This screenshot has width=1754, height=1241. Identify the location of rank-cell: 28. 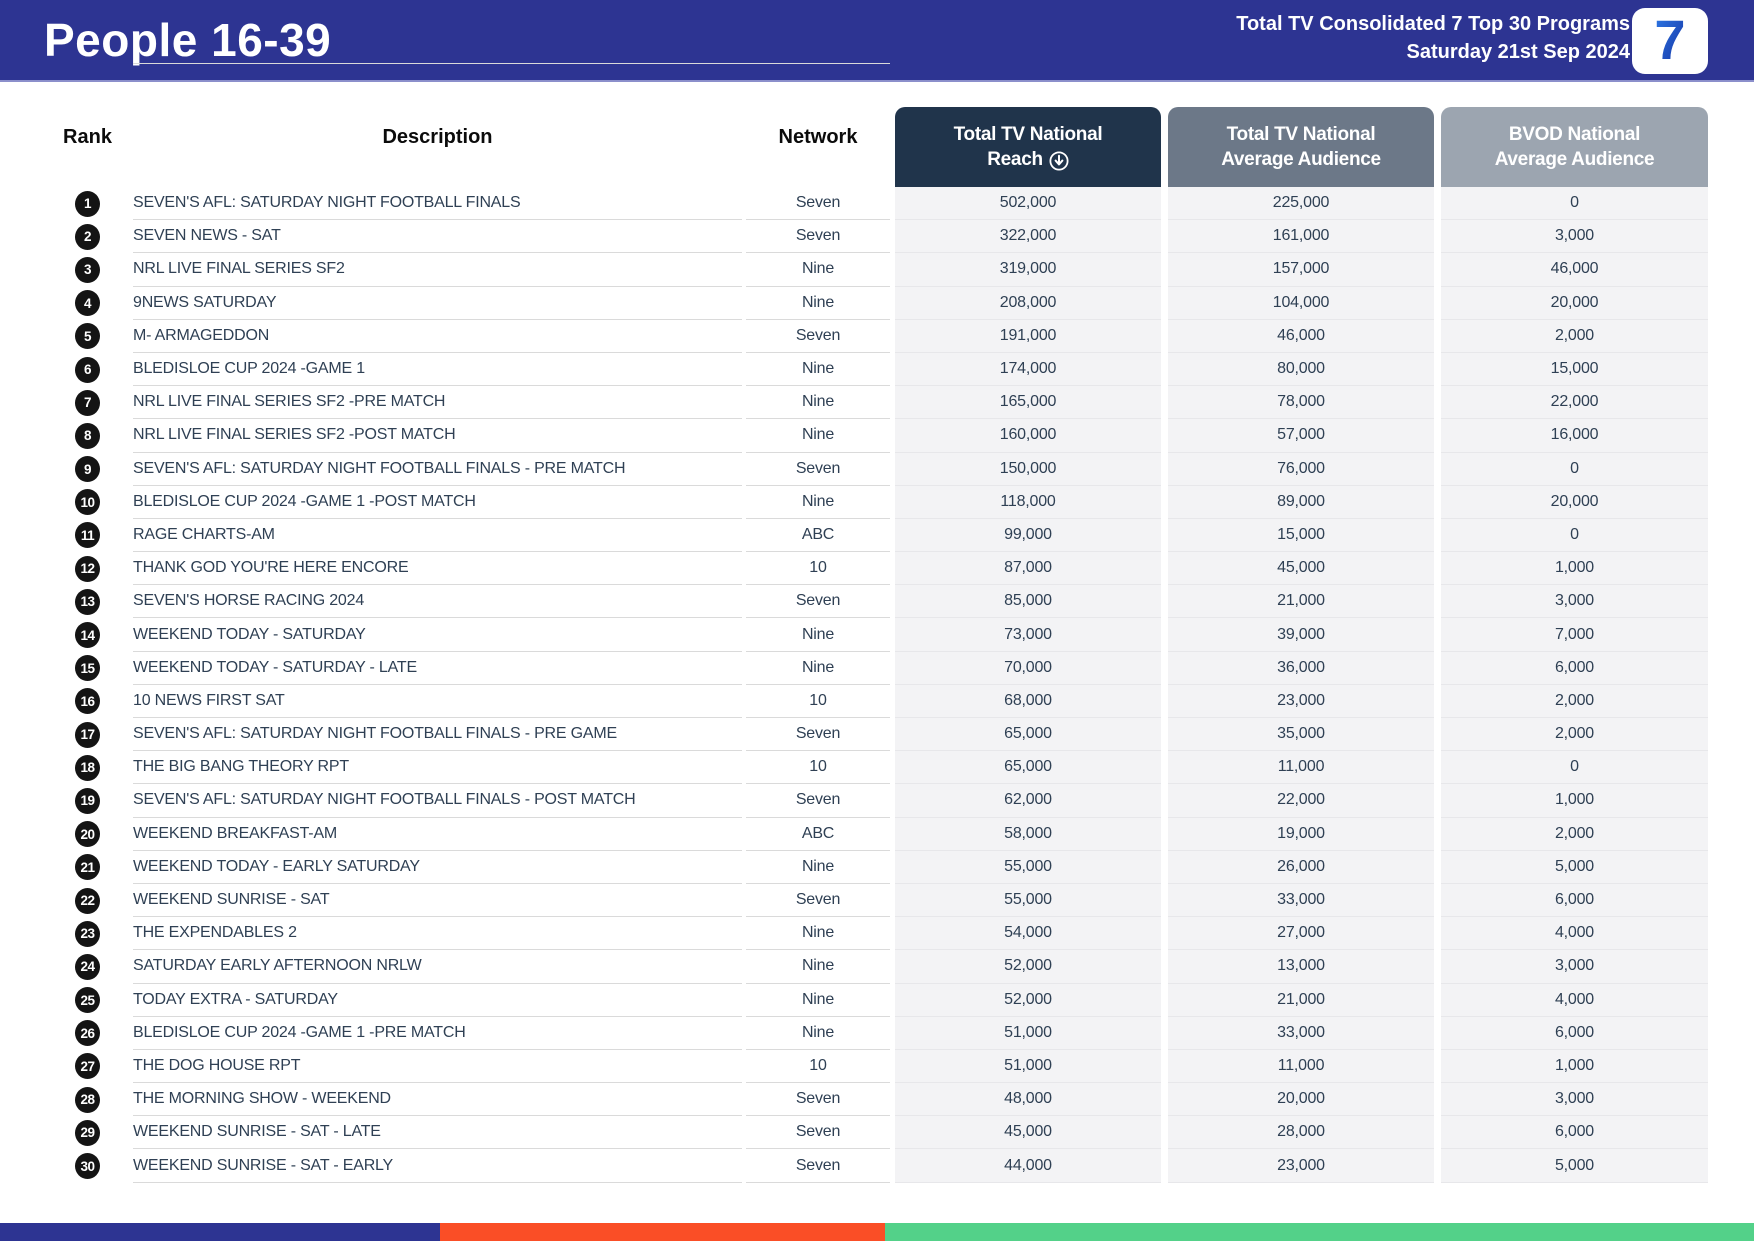
(87, 1099).